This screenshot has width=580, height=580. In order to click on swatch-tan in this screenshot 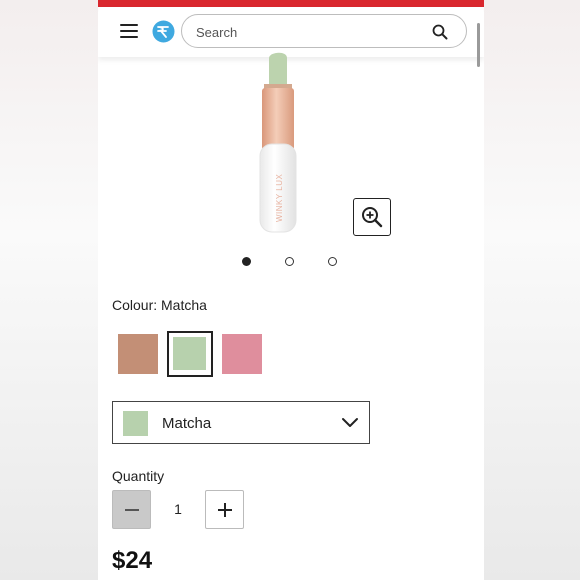, I will do `click(138, 354)`.